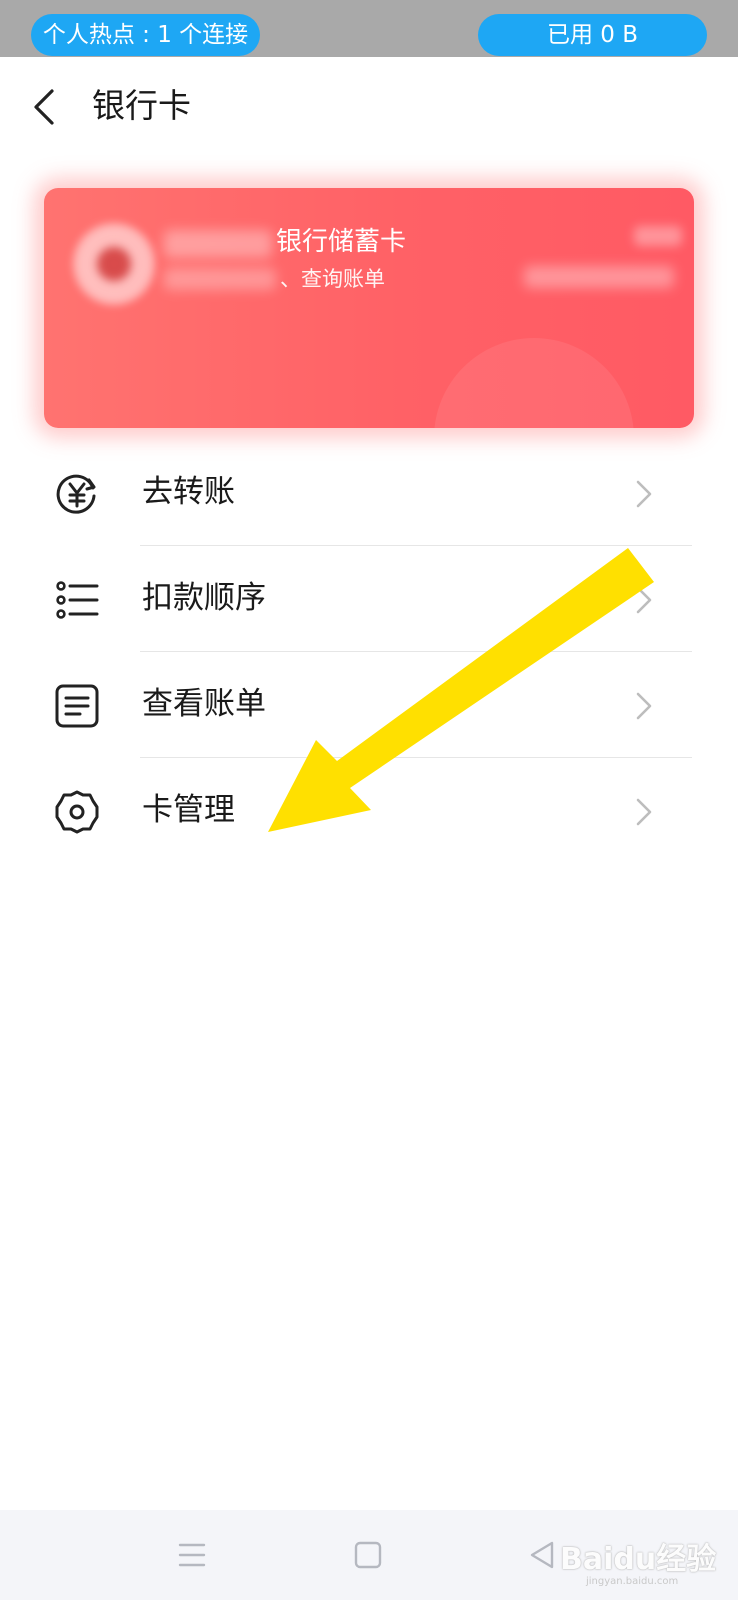 This screenshot has width=738, height=1600. I want to click on card-watermark-shape, so click(534, 383).